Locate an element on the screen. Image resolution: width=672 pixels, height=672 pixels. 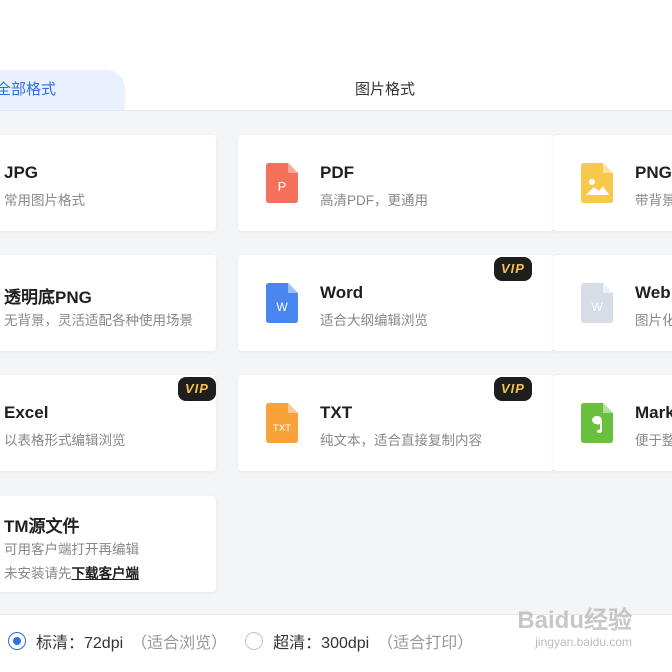
format-title: TM源文件 is located at coordinates (42, 526).